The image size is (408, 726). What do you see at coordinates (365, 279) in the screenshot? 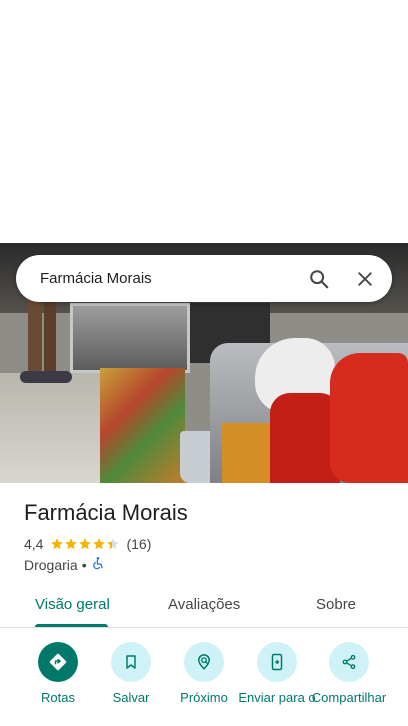
I see `close-icon` at bounding box center [365, 279].